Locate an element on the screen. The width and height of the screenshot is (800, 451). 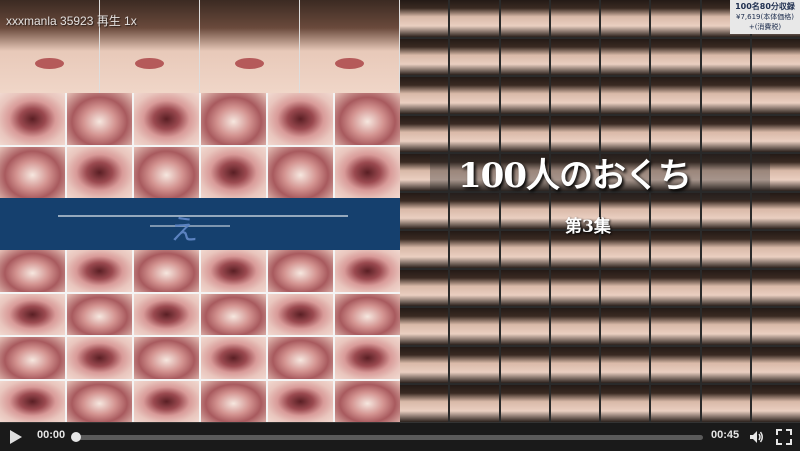
cover-title: 100人のおくち is located at coordinates (575, 176).